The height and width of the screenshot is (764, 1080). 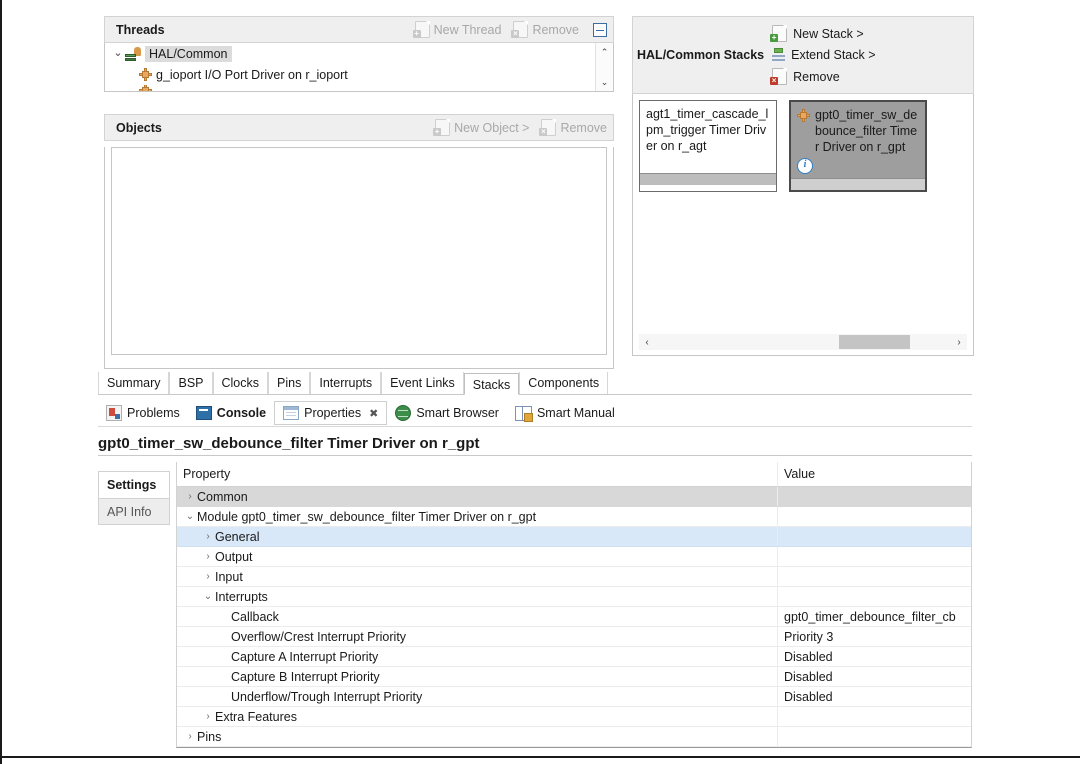 I want to click on objects-list, so click(x=359, y=251).